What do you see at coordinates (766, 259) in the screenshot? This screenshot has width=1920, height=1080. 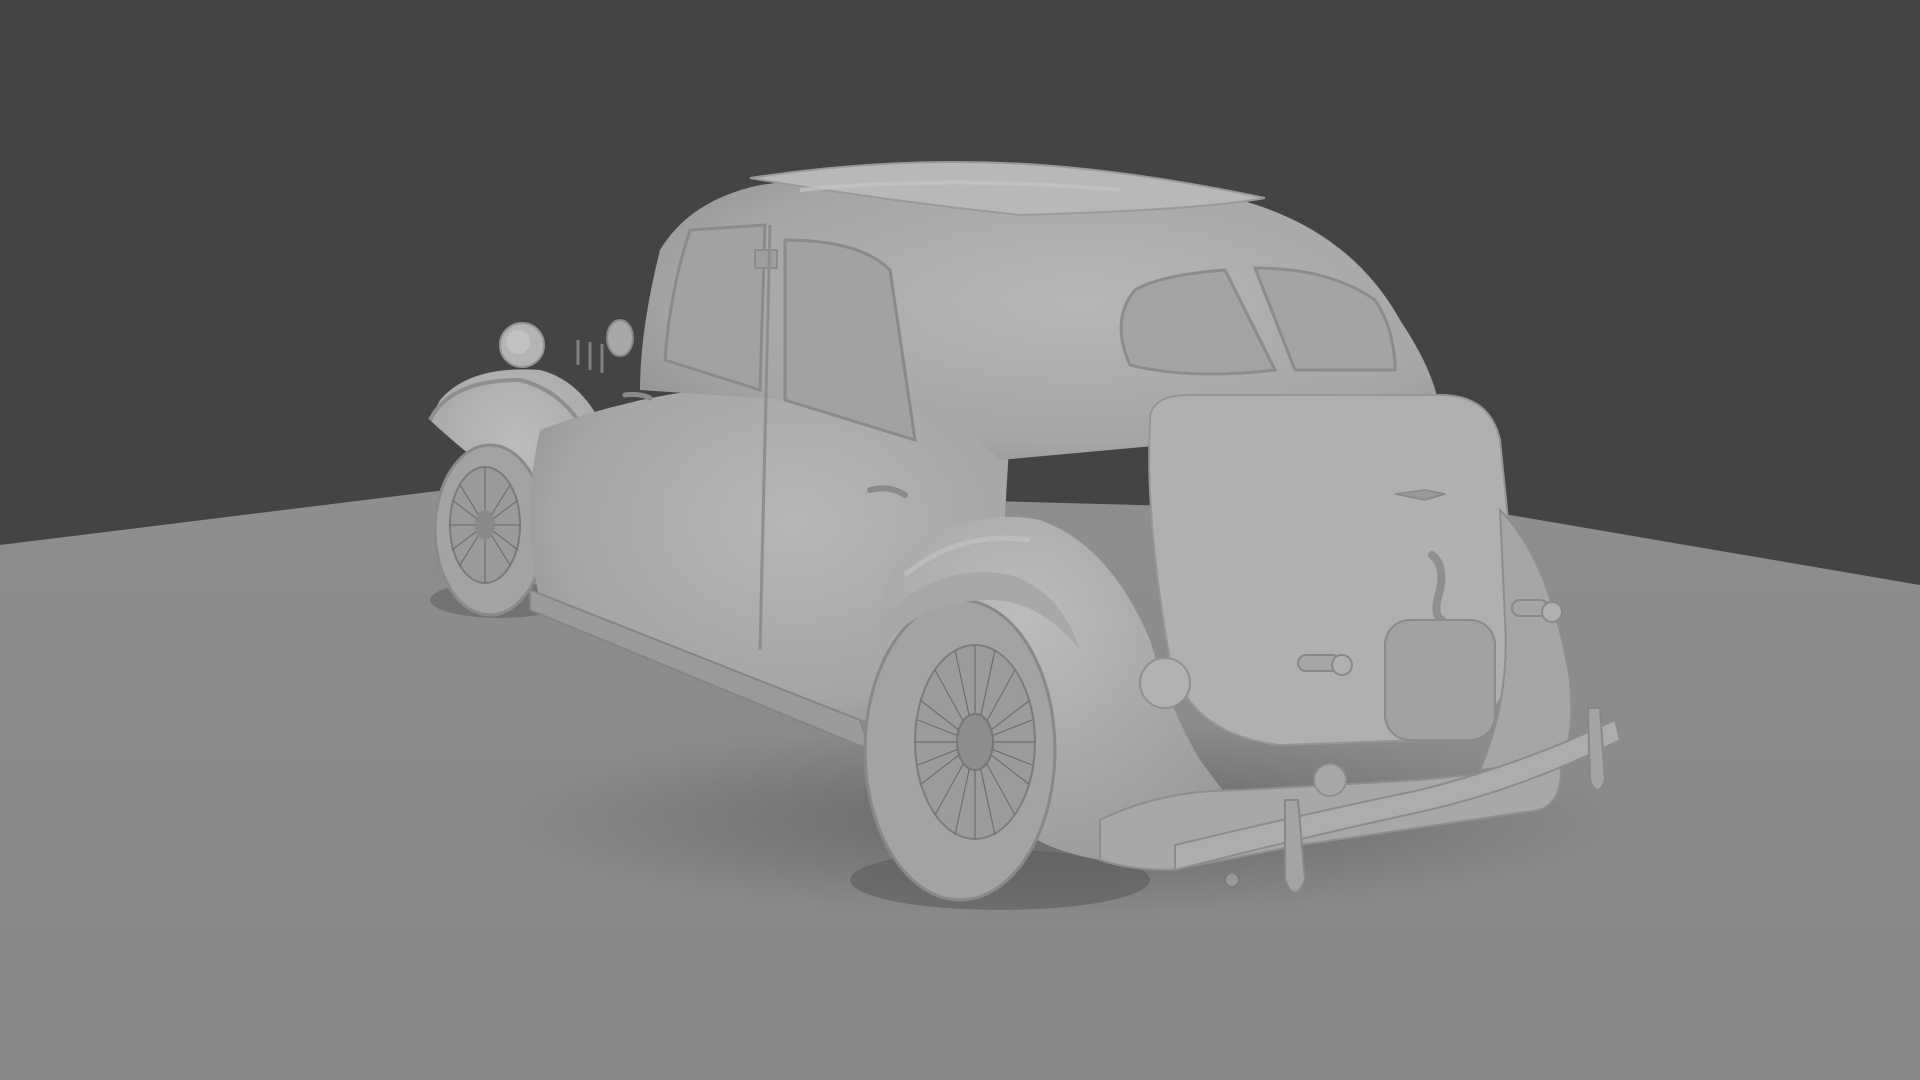 I see `side-mirror-mount` at bounding box center [766, 259].